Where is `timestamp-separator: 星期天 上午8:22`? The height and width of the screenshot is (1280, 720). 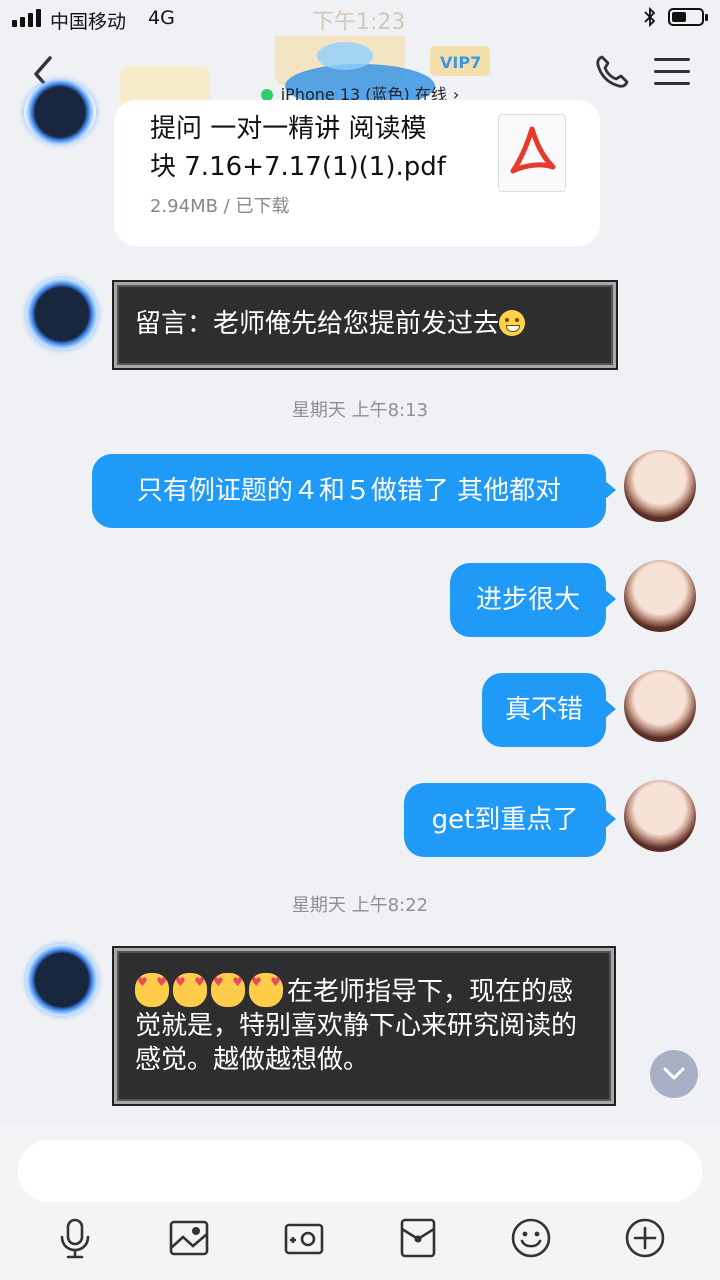
timestamp-separator: 星期天 上午8:22 is located at coordinates (360, 905).